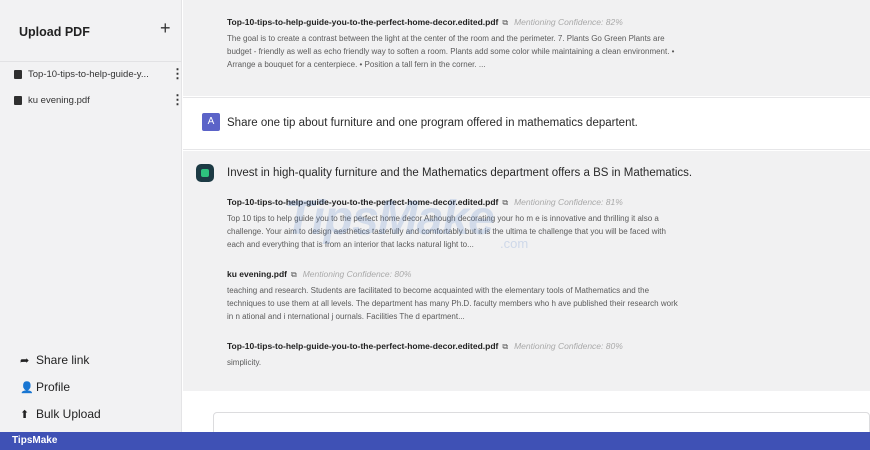  Describe the element at coordinates (568, 22) in the screenshot. I see `confidence-label: Mentioning Confidence: 82%` at that location.